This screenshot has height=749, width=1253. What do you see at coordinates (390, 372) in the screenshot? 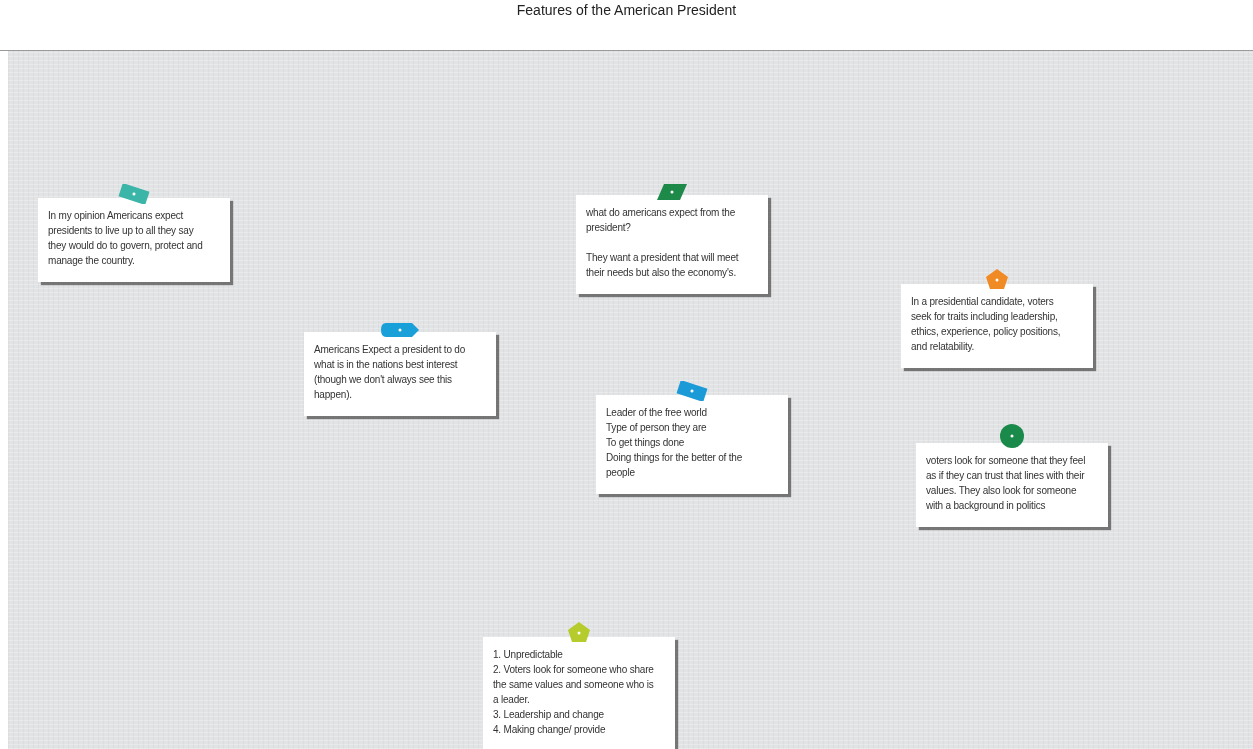
I see `note-text: Americans Expect a president to do what is in the nations best interest (though we don't always see this happen).` at bounding box center [390, 372].